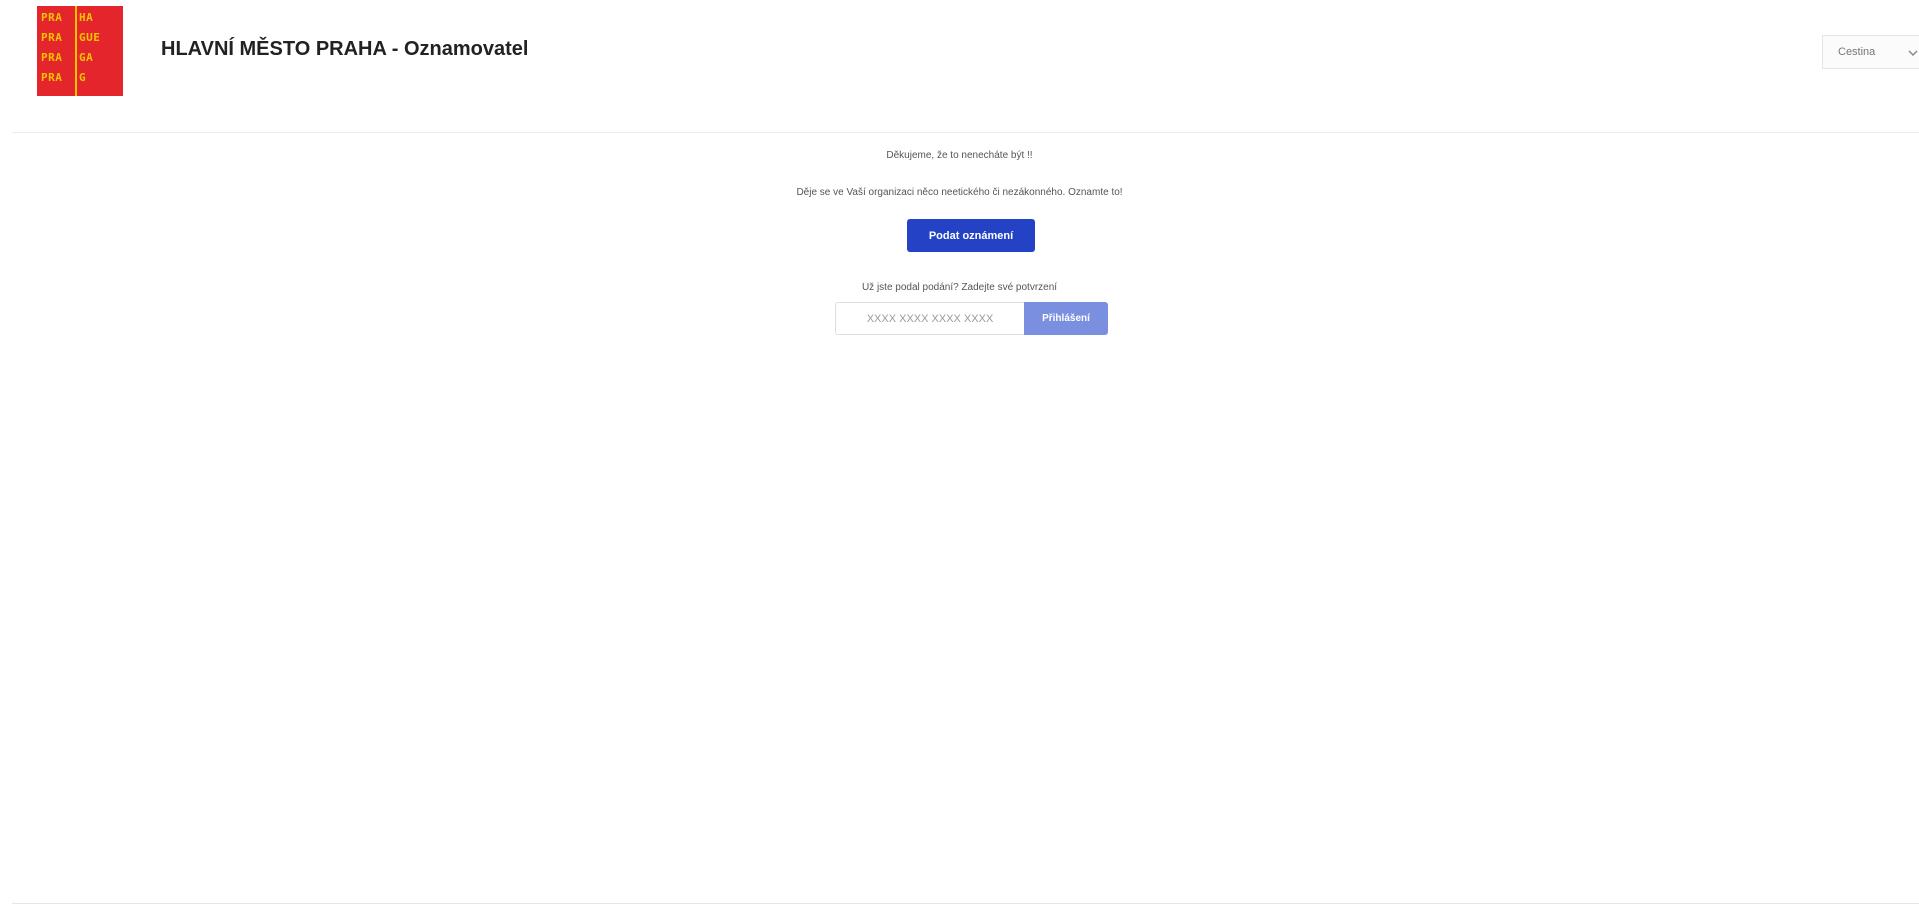 The width and height of the screenshot is (1919, 905). What do you see at coordinates (86, 17) in the screenshot?
I see `logo-text: HA` at bounding box center [86, 17].